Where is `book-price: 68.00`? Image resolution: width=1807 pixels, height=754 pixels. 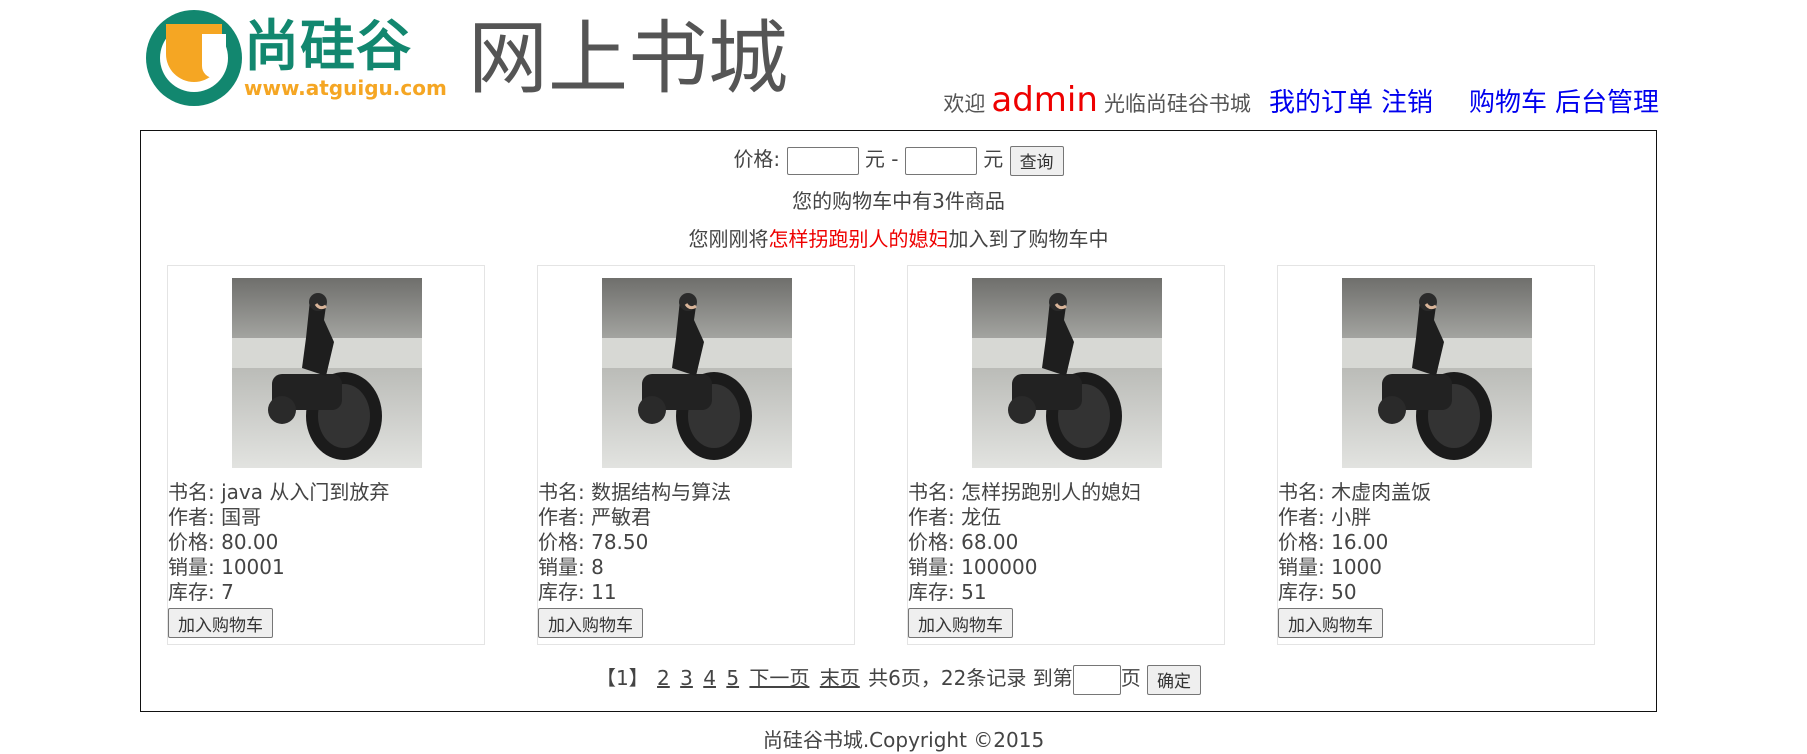 book-price: 68.00 is located at coordinates (990, 542).